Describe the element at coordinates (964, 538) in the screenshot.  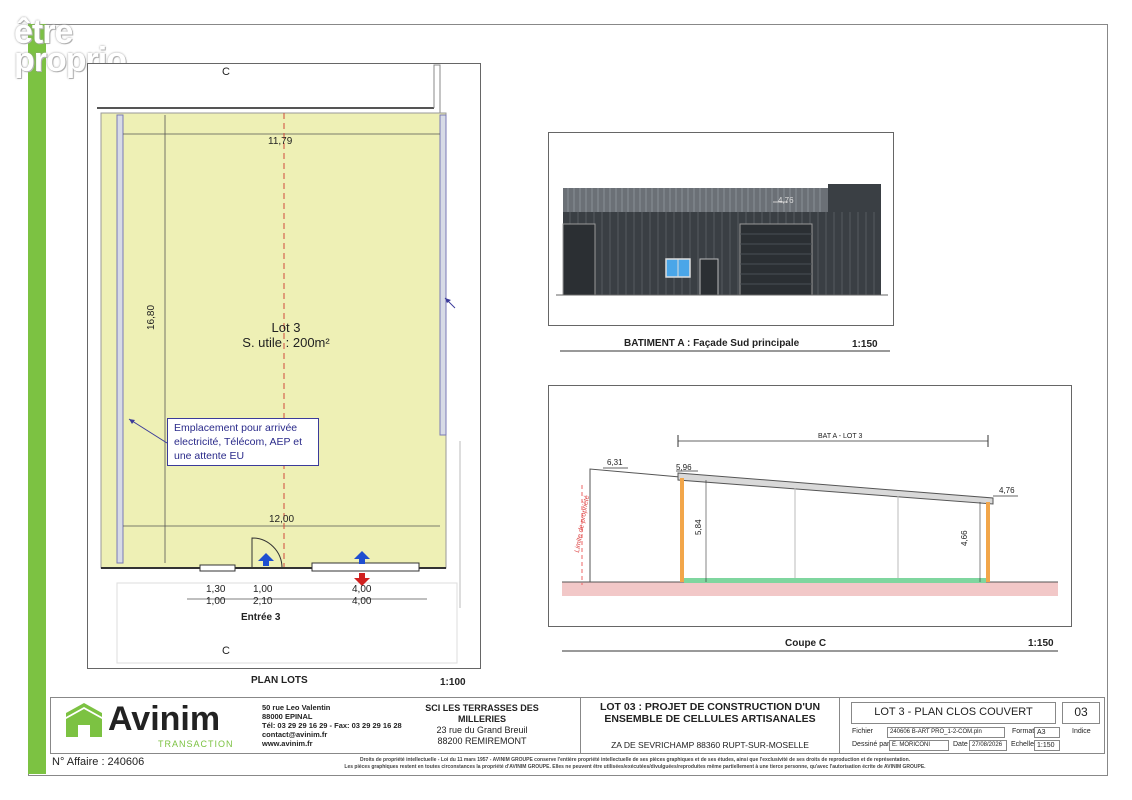
I see `section-inner-right: 4,66` at that location.